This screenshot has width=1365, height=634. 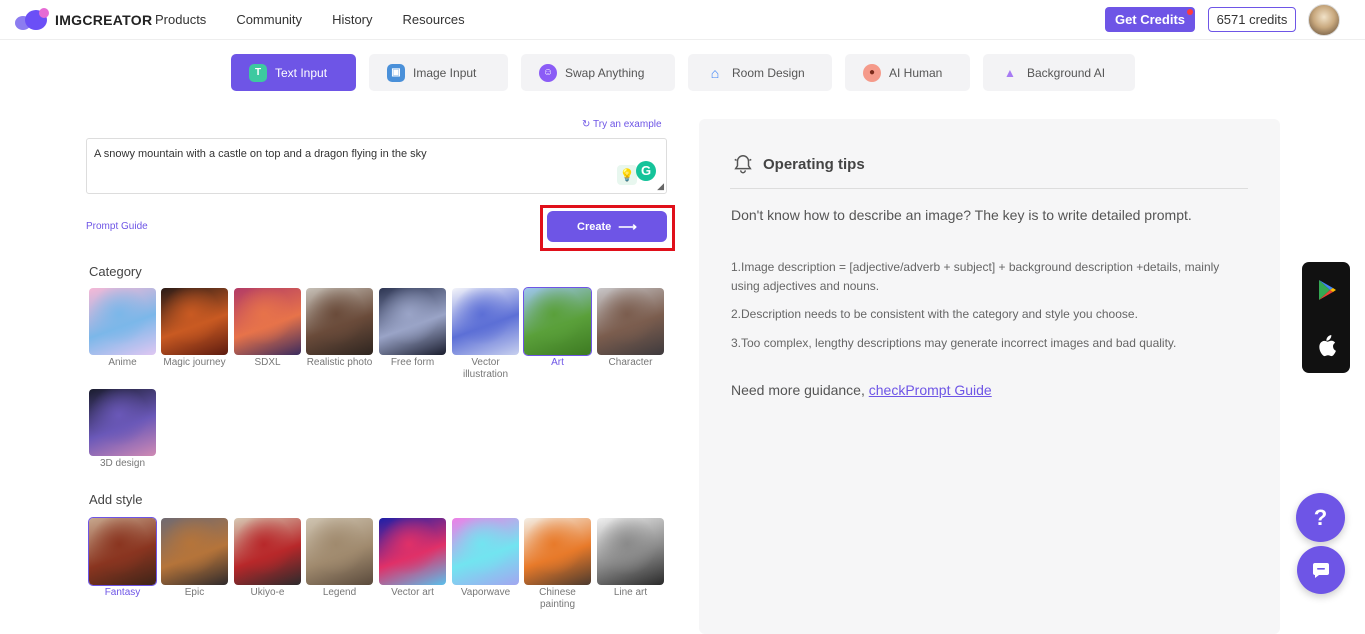 I want to click on logo: IMGCREATOR, so click(x=83, y=20).